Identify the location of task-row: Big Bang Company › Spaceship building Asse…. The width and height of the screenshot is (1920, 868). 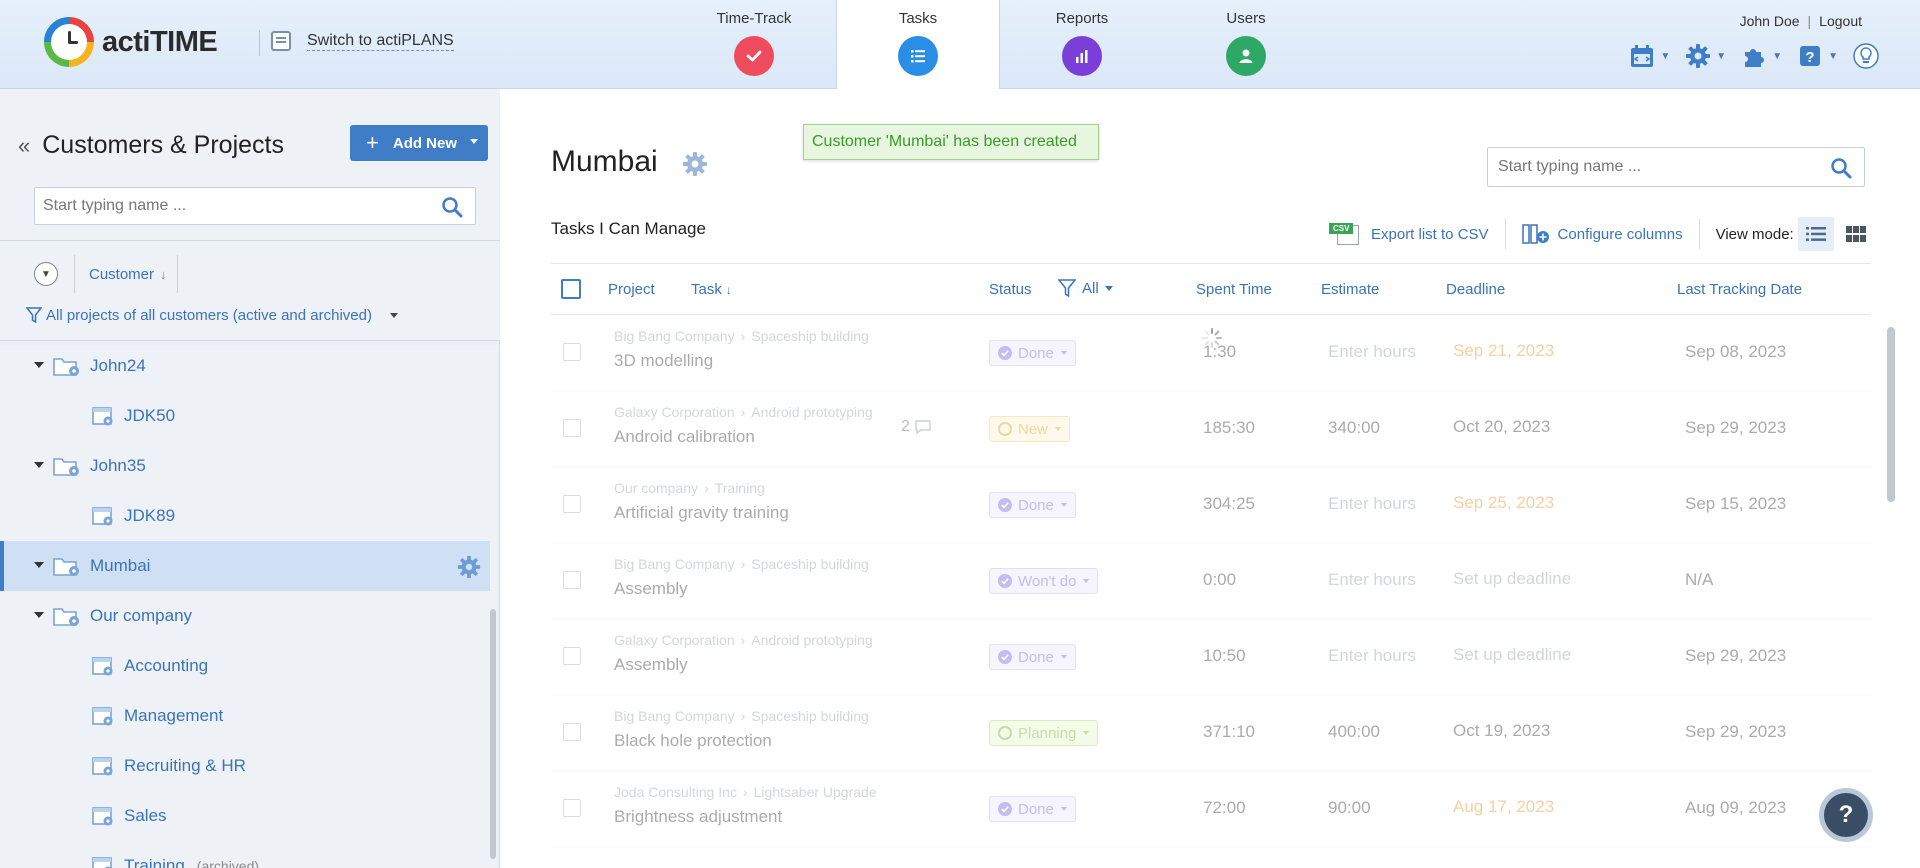
(1211, 581).